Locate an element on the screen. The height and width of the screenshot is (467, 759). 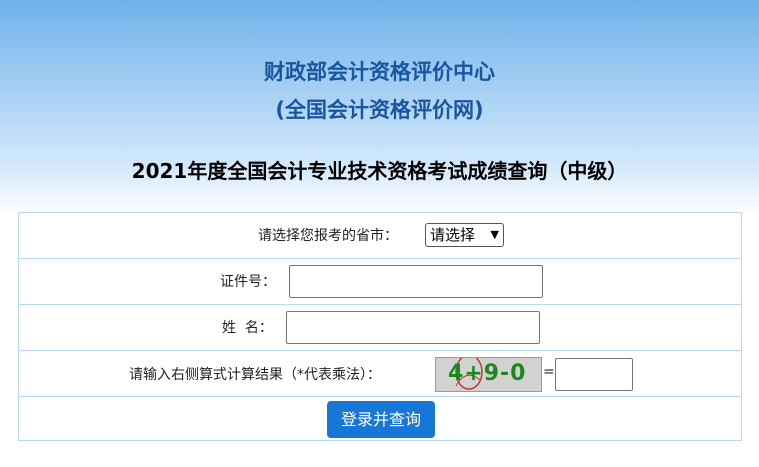
captcha-row: 请输入右侧算式计算结果（*代表乘法）： 4+9-0 = is located at coordinates (380, 374).